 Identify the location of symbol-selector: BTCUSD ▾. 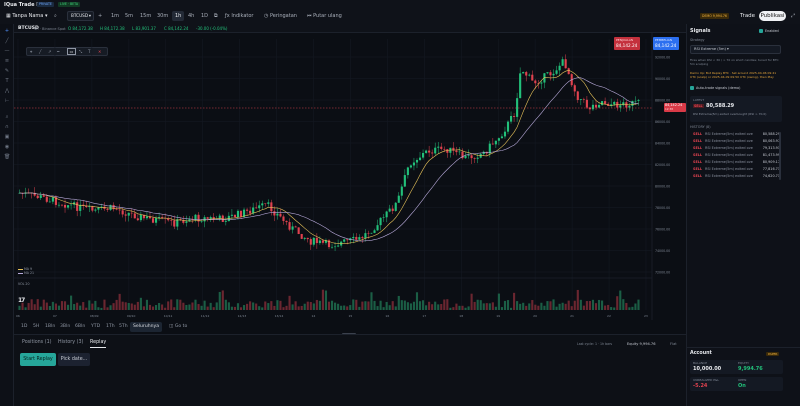
(80, 16).